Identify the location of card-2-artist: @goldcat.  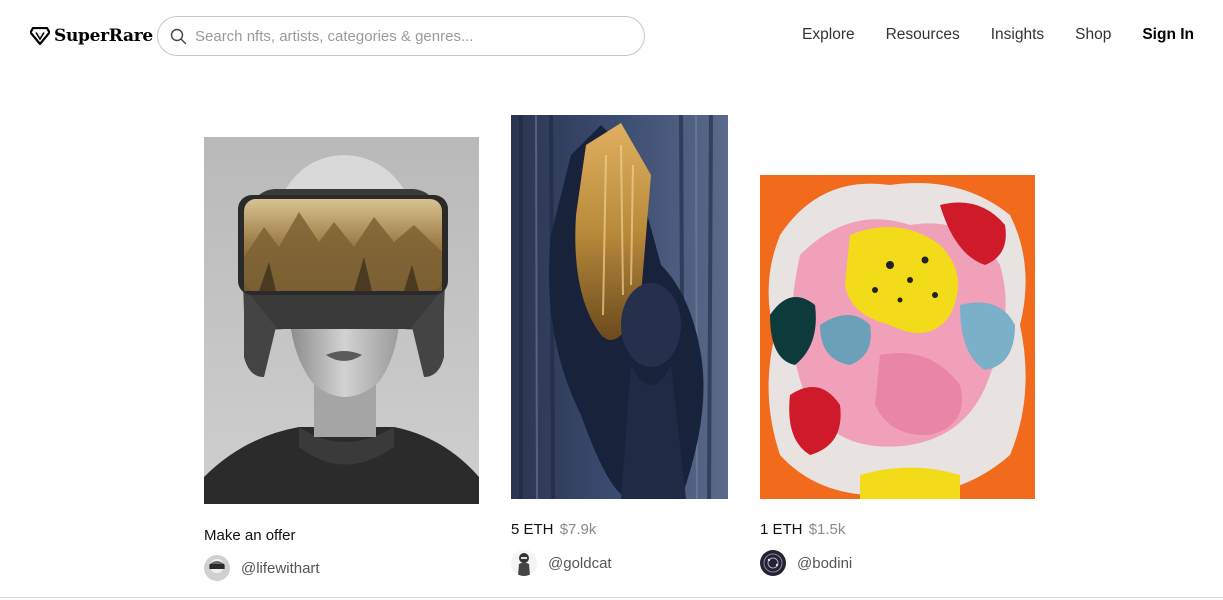
(561, 563).